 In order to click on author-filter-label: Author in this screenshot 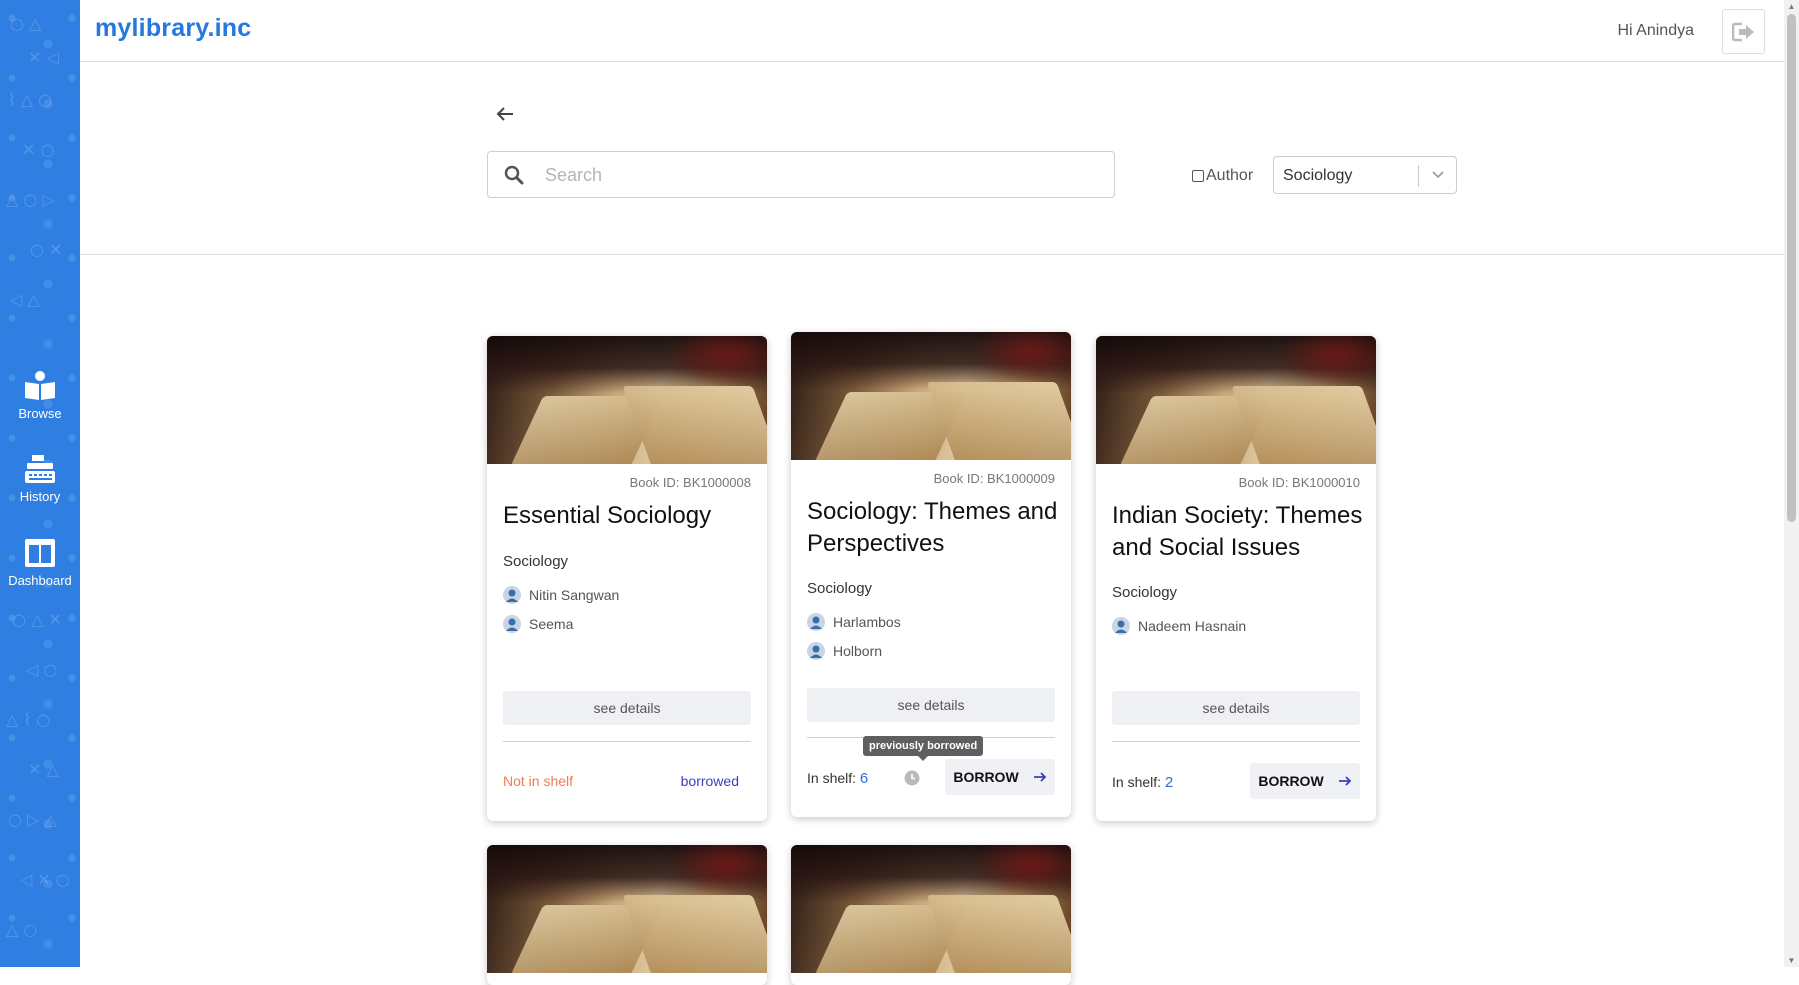, I will do `click(1230, 175)`.